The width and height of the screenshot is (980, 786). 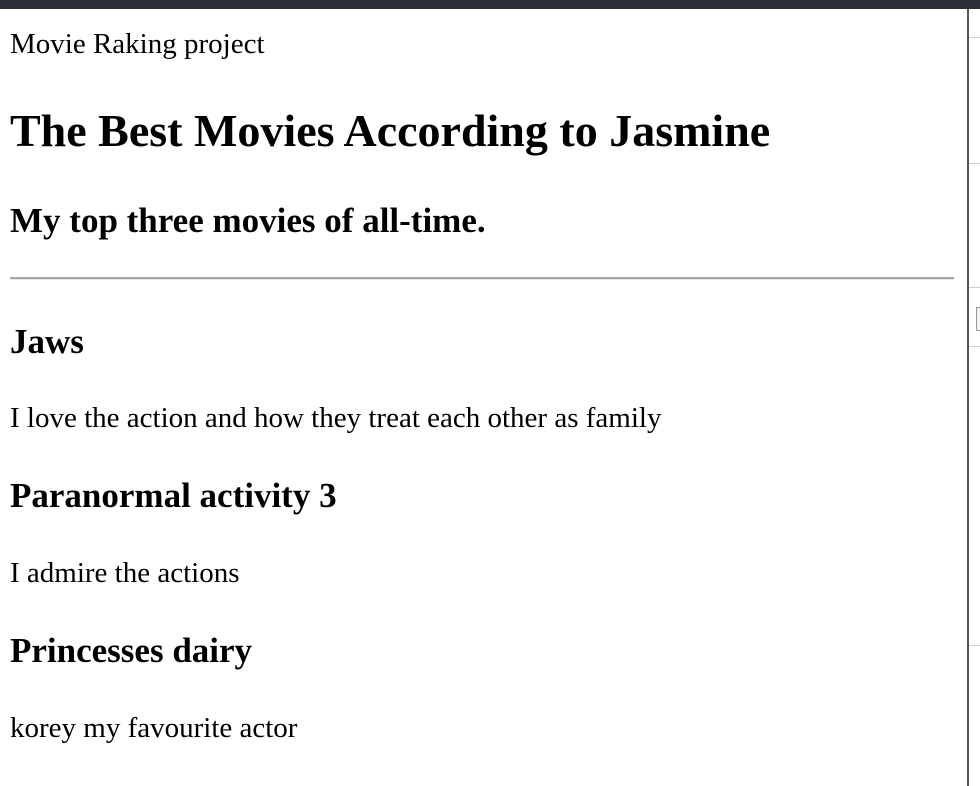 What do you see at coordinates (490, 4) in the screenshot?
I see `window-top-bar` at bounding box center [490, 4].